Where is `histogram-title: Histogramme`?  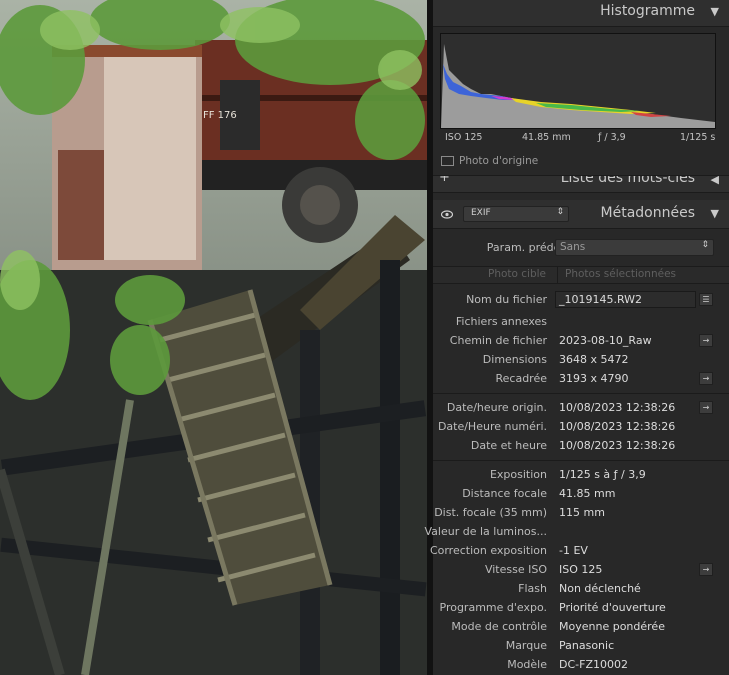
histogram-title: Histogramme is located at coordinates (647, 11).